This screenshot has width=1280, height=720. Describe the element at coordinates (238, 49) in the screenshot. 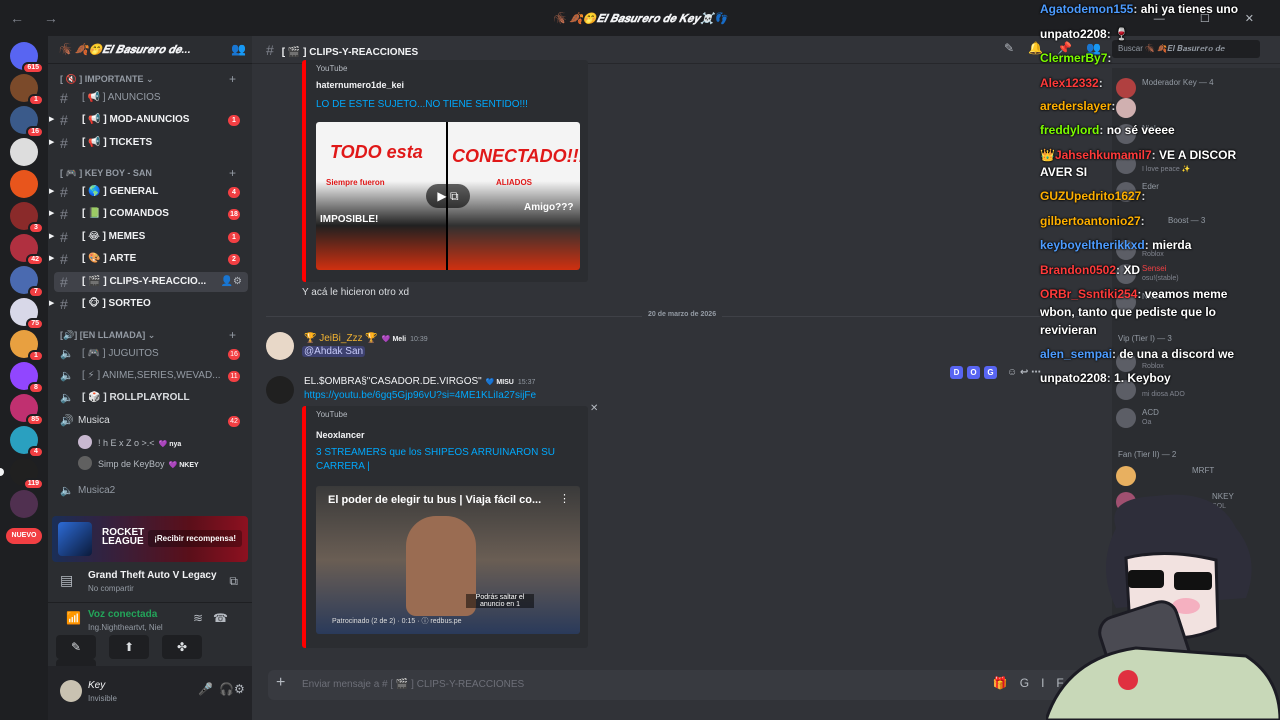

I see `add-member-icon: 👥` at that location.